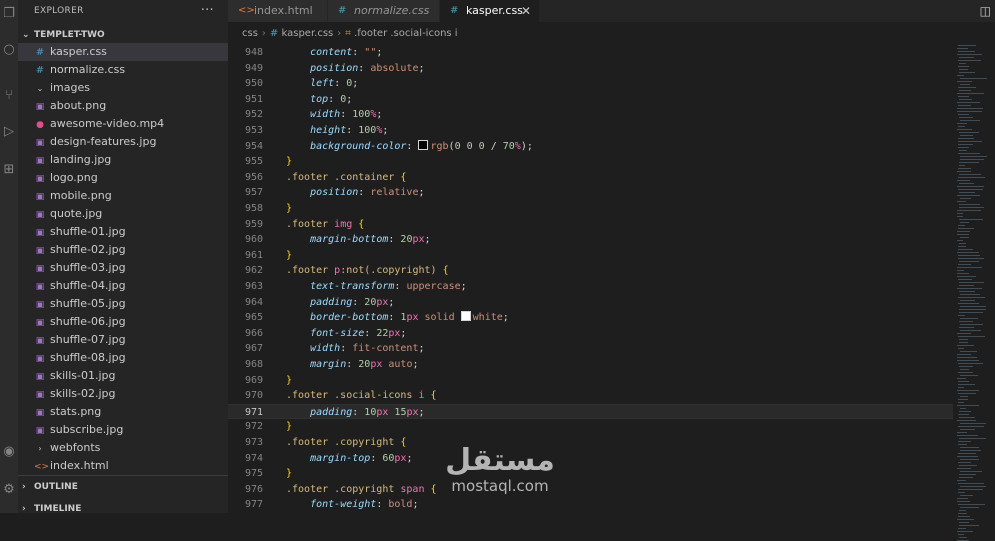 The image size is (995, 541). I want to click on source-control-icon: ⑂, so click(9, 95).